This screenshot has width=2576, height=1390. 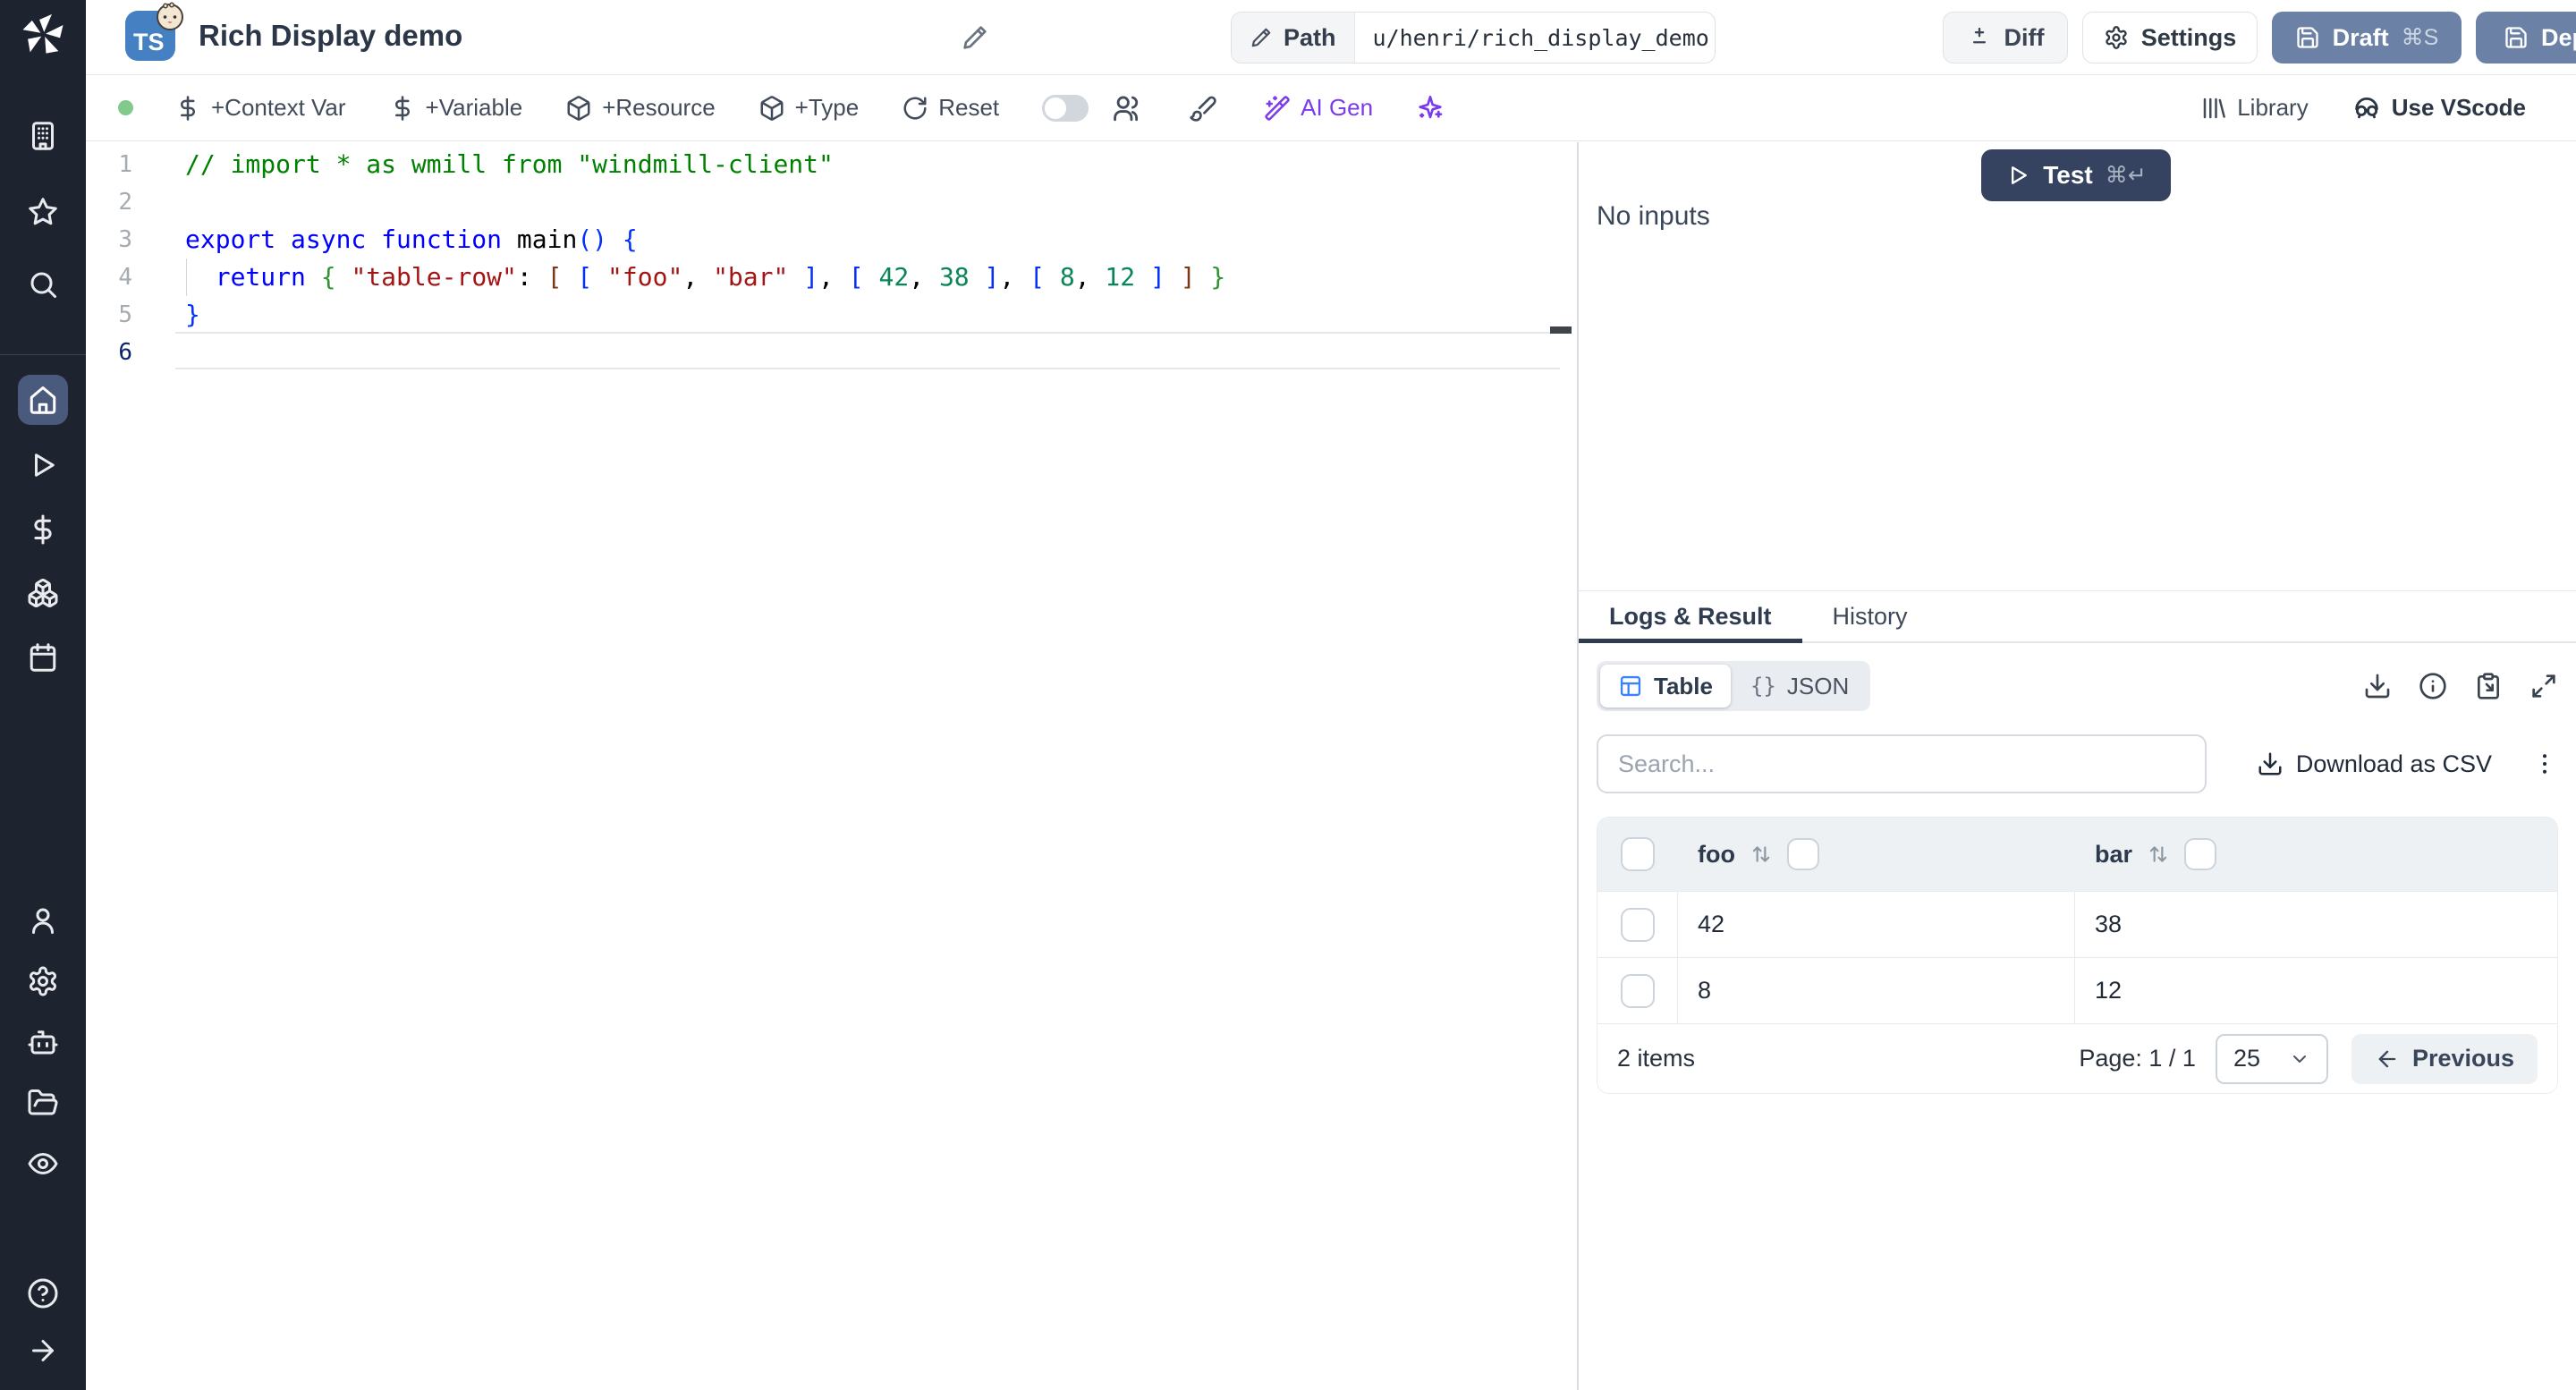 What do you see at coordinates (43, 212) in the screenshot?
I see `favorites-star-icon` at bounding box center [43, 212].